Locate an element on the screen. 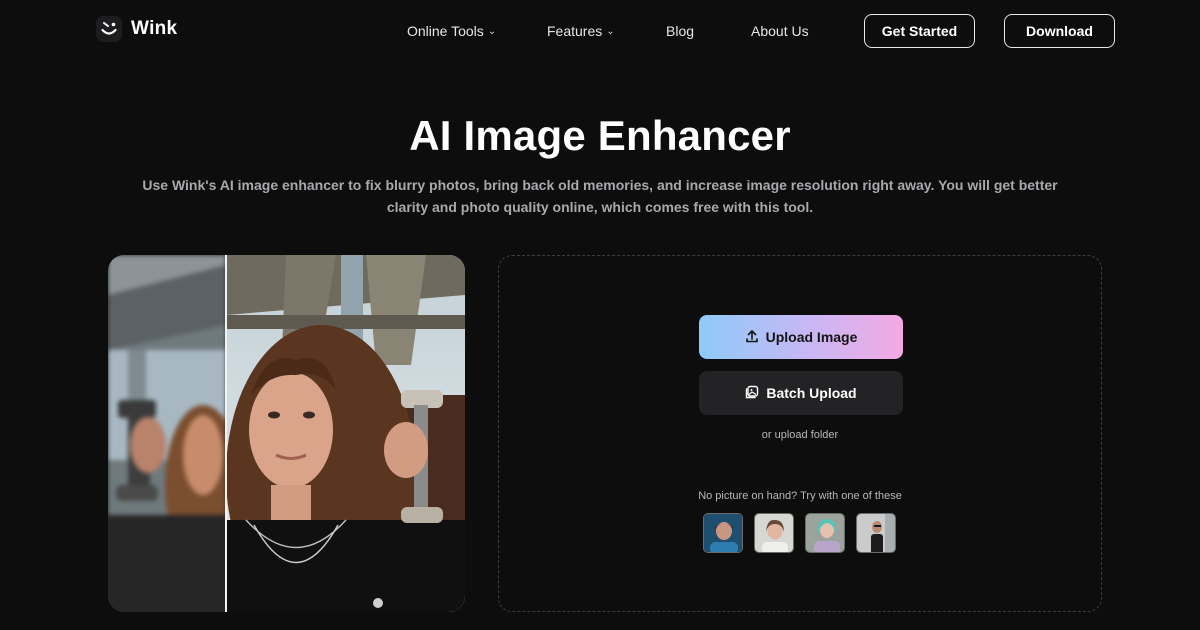 The image size is (1200, 630). nav-about-label: About Us is located at coordinates (780, 31).